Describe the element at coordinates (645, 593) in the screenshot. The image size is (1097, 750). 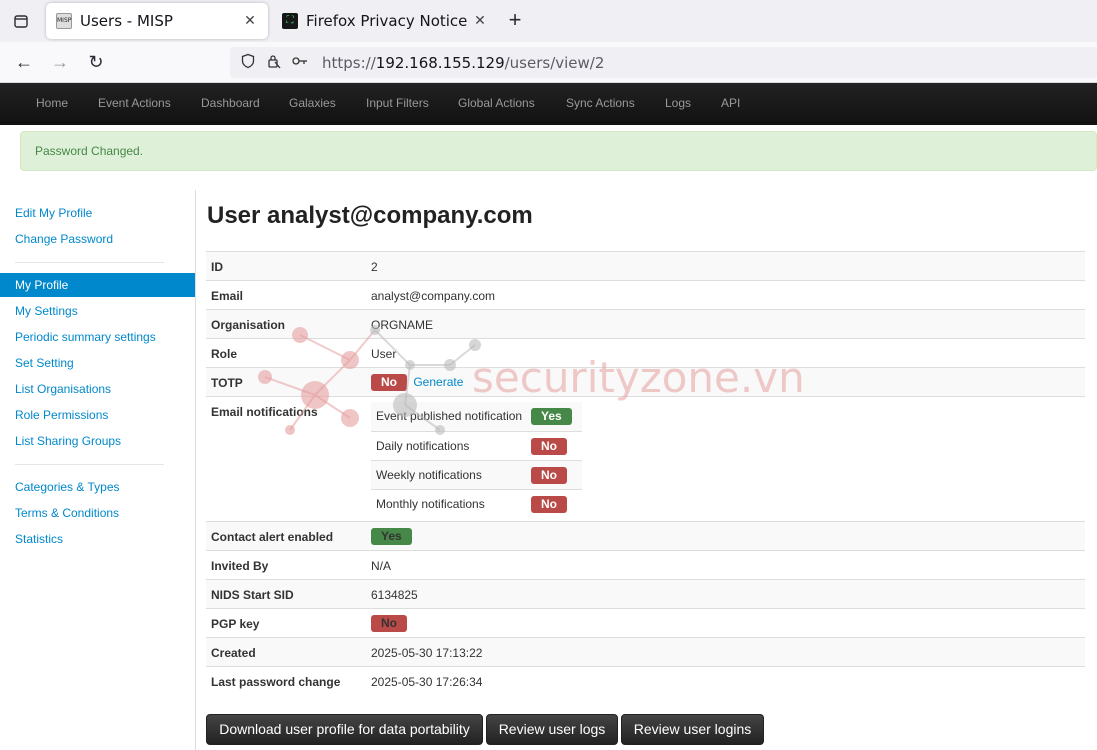
I see `table-row-nids: NIDS Start SID 6134825` at that location.